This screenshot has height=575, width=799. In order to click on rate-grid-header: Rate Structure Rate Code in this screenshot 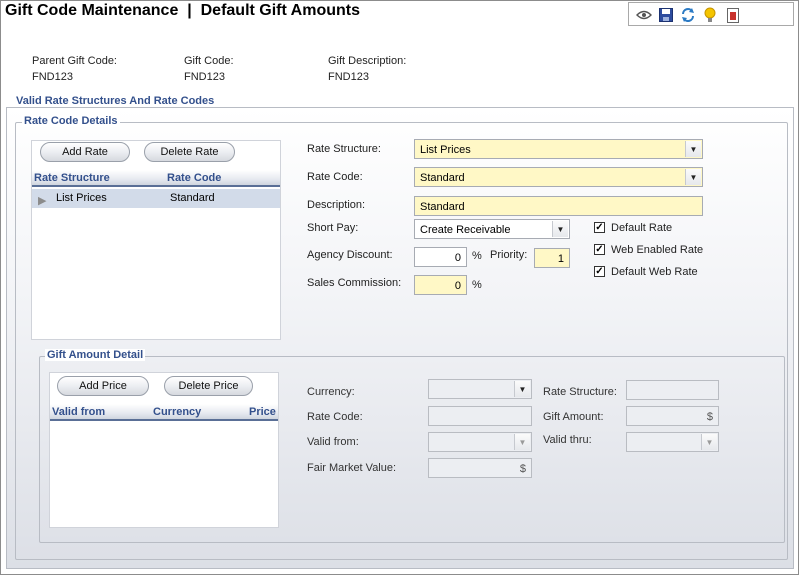, I will do `click(156, 178)`.